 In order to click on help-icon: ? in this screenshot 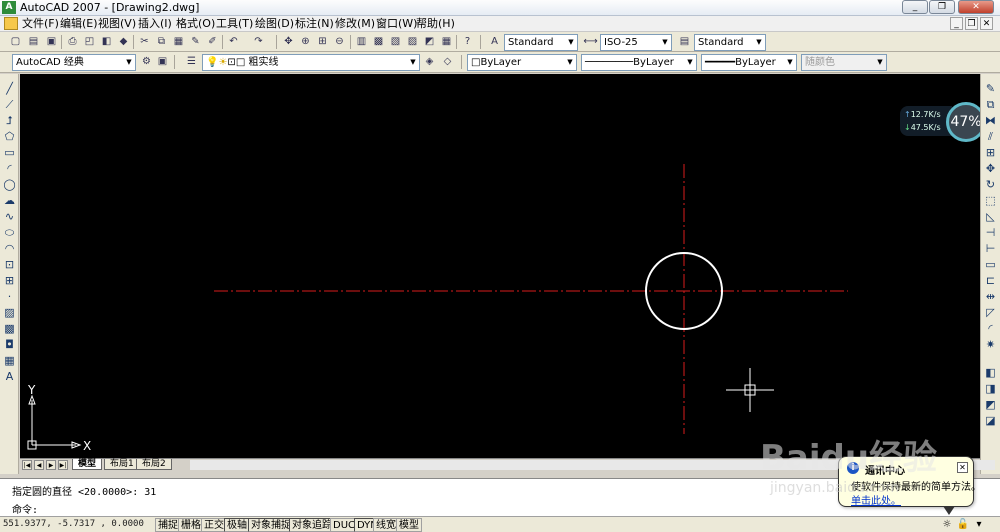, I will do `click(467, 42)`.